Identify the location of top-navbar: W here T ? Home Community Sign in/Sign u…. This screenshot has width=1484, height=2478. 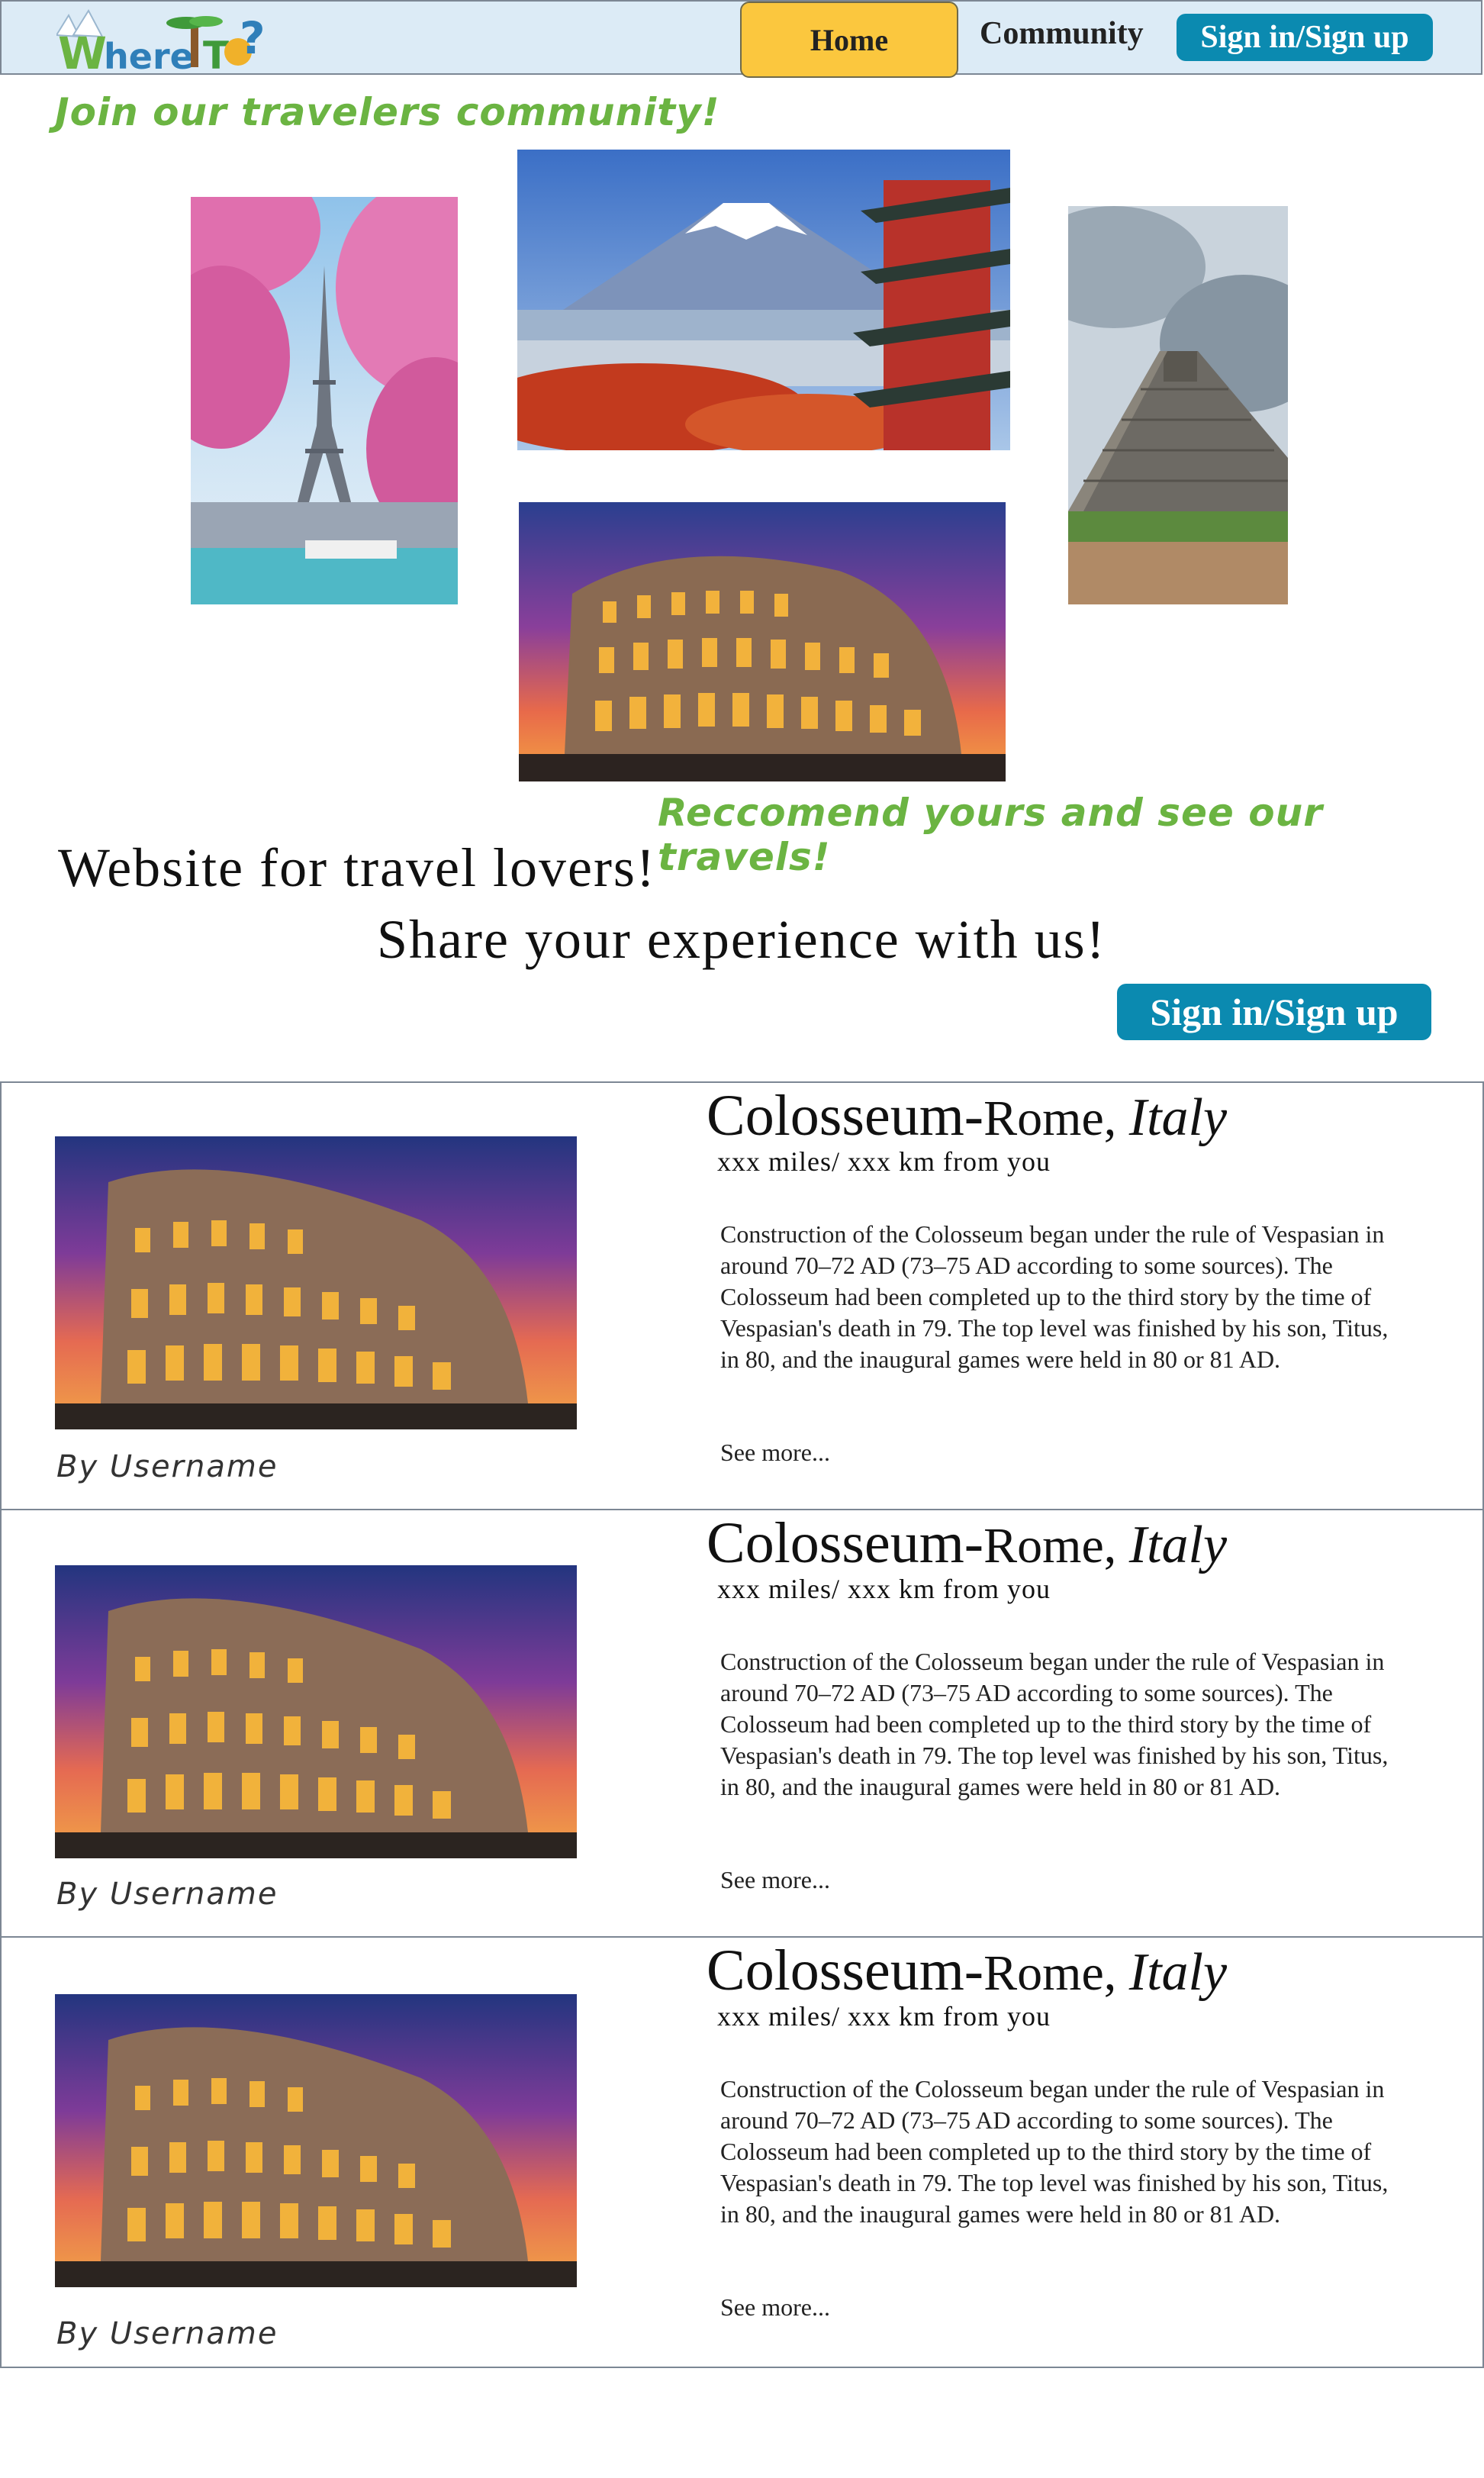
(741, 39).